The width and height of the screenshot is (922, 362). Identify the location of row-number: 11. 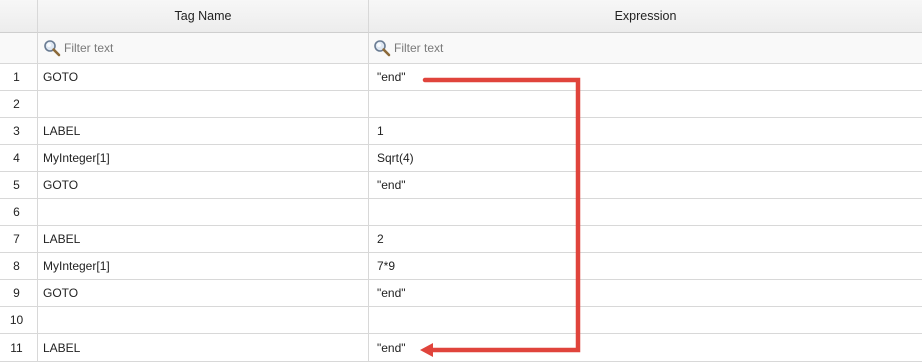
(19, 348).